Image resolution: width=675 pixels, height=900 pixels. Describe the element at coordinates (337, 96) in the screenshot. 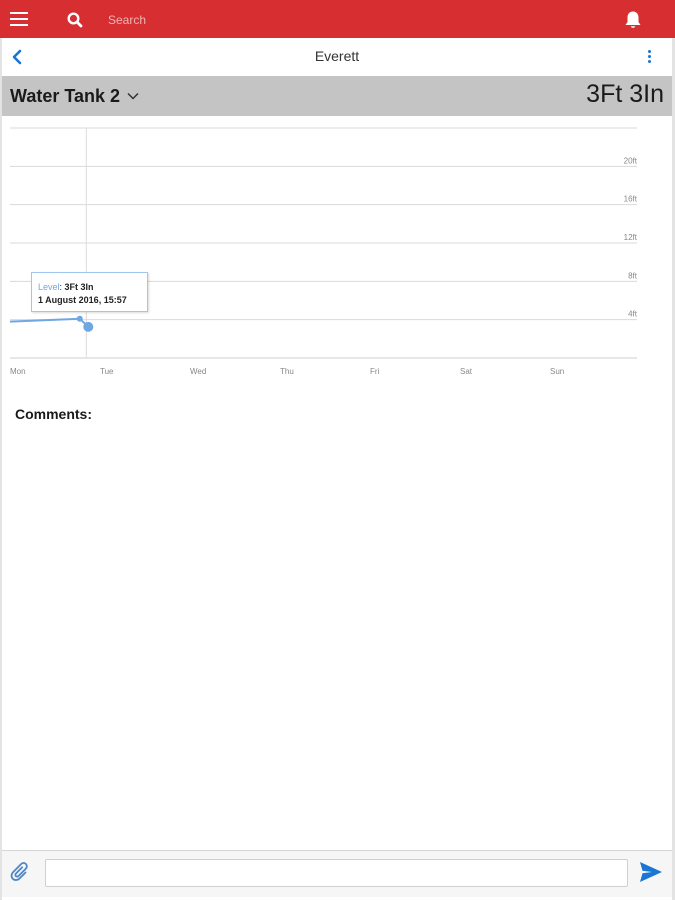

I see `tank-header: Water Tank 2 3Ft 3In` at that location.